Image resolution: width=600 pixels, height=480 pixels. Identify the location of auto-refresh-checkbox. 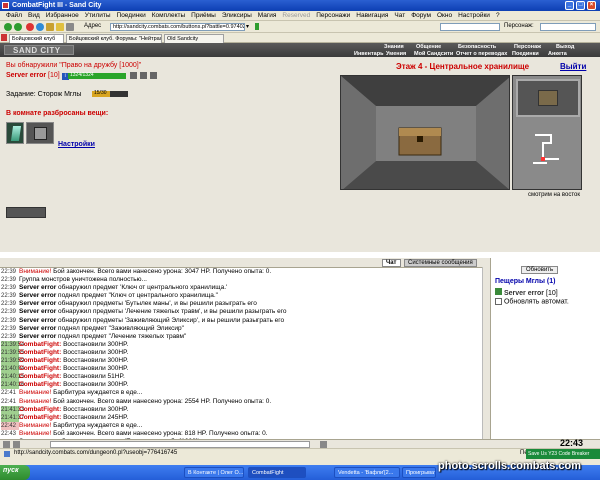
(498, 301).